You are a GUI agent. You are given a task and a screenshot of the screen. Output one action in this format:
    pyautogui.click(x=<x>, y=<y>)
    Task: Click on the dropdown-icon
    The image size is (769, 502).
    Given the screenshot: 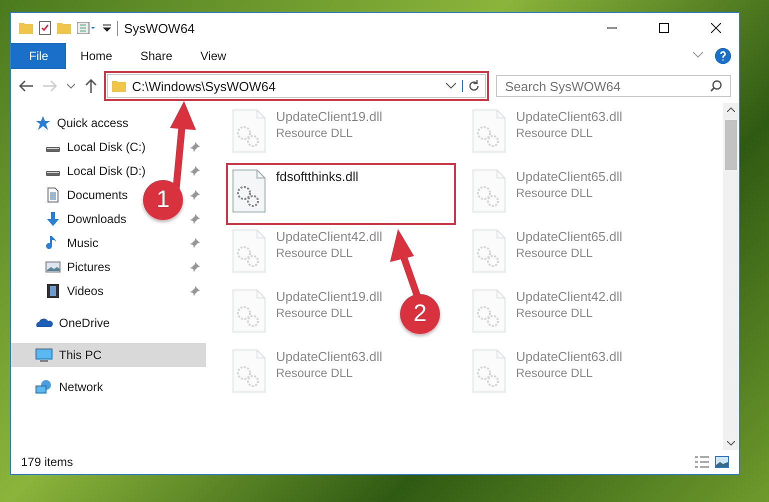 What is the action you would take?
    pyautogui.click(x=107, y=28)
    